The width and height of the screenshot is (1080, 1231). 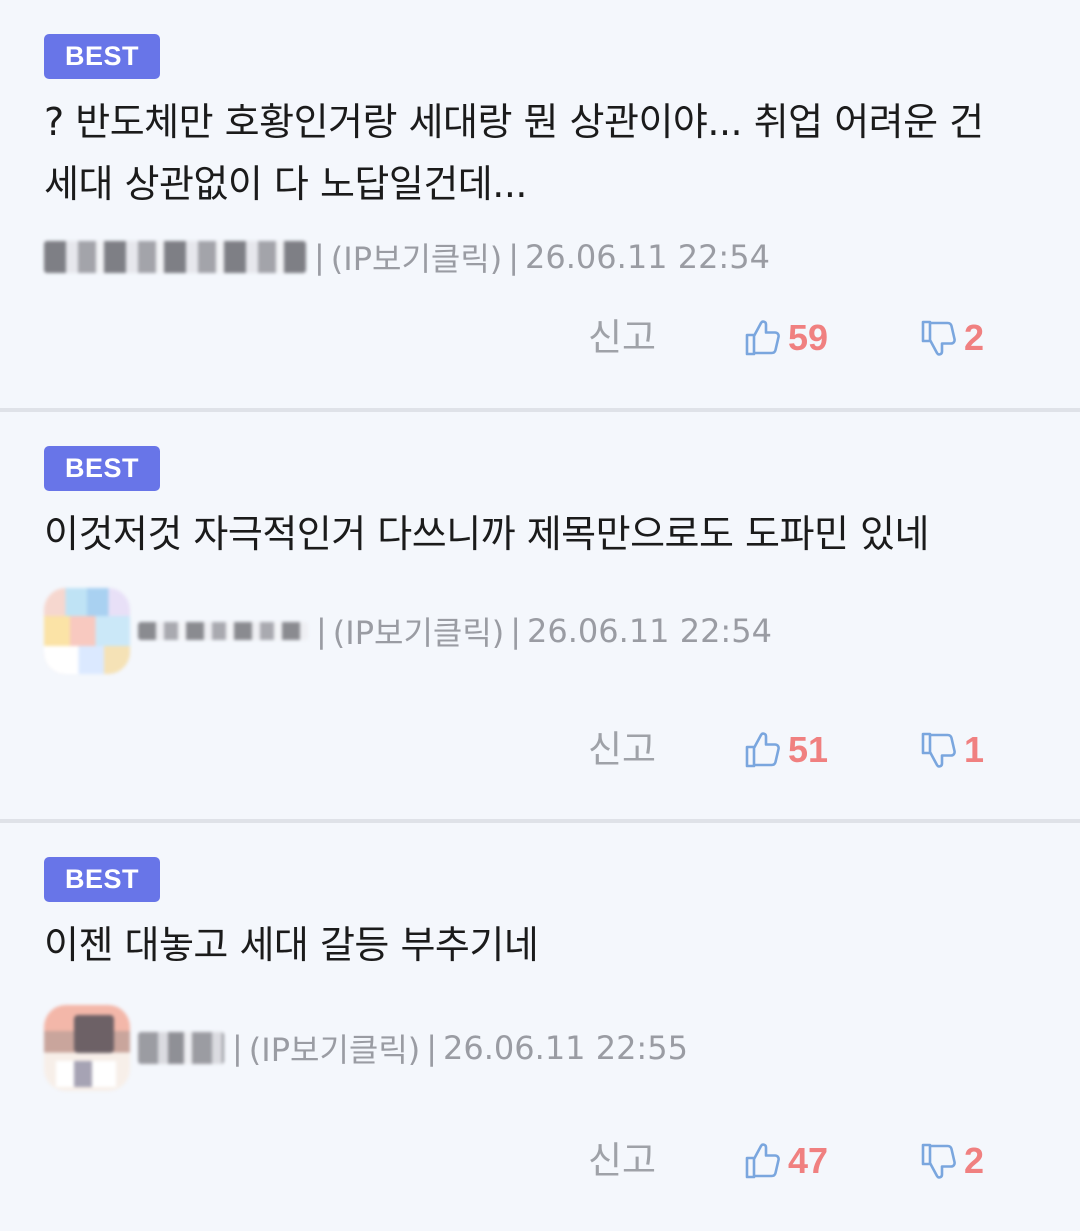 I want to click on comment-actions: 신고 47 2, so click(x=540, y=1161).